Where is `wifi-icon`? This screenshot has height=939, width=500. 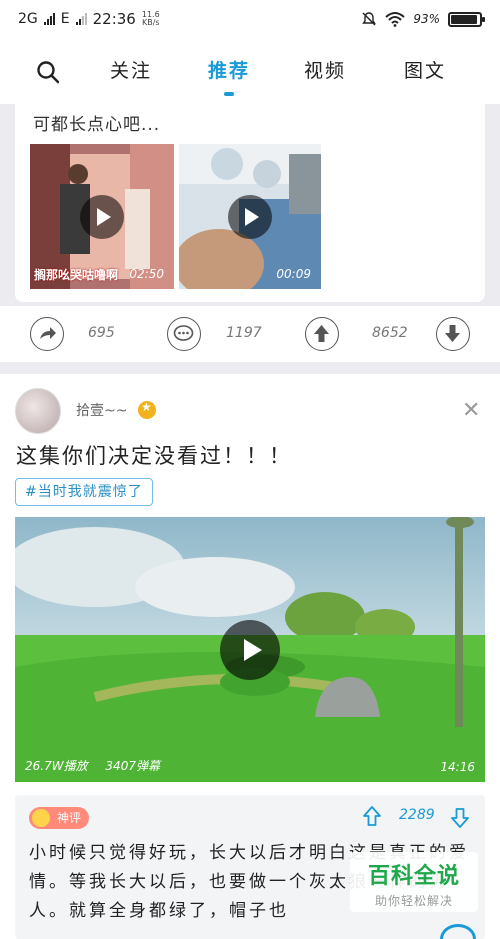 wifi-icon is located at coordinates (395, 19).